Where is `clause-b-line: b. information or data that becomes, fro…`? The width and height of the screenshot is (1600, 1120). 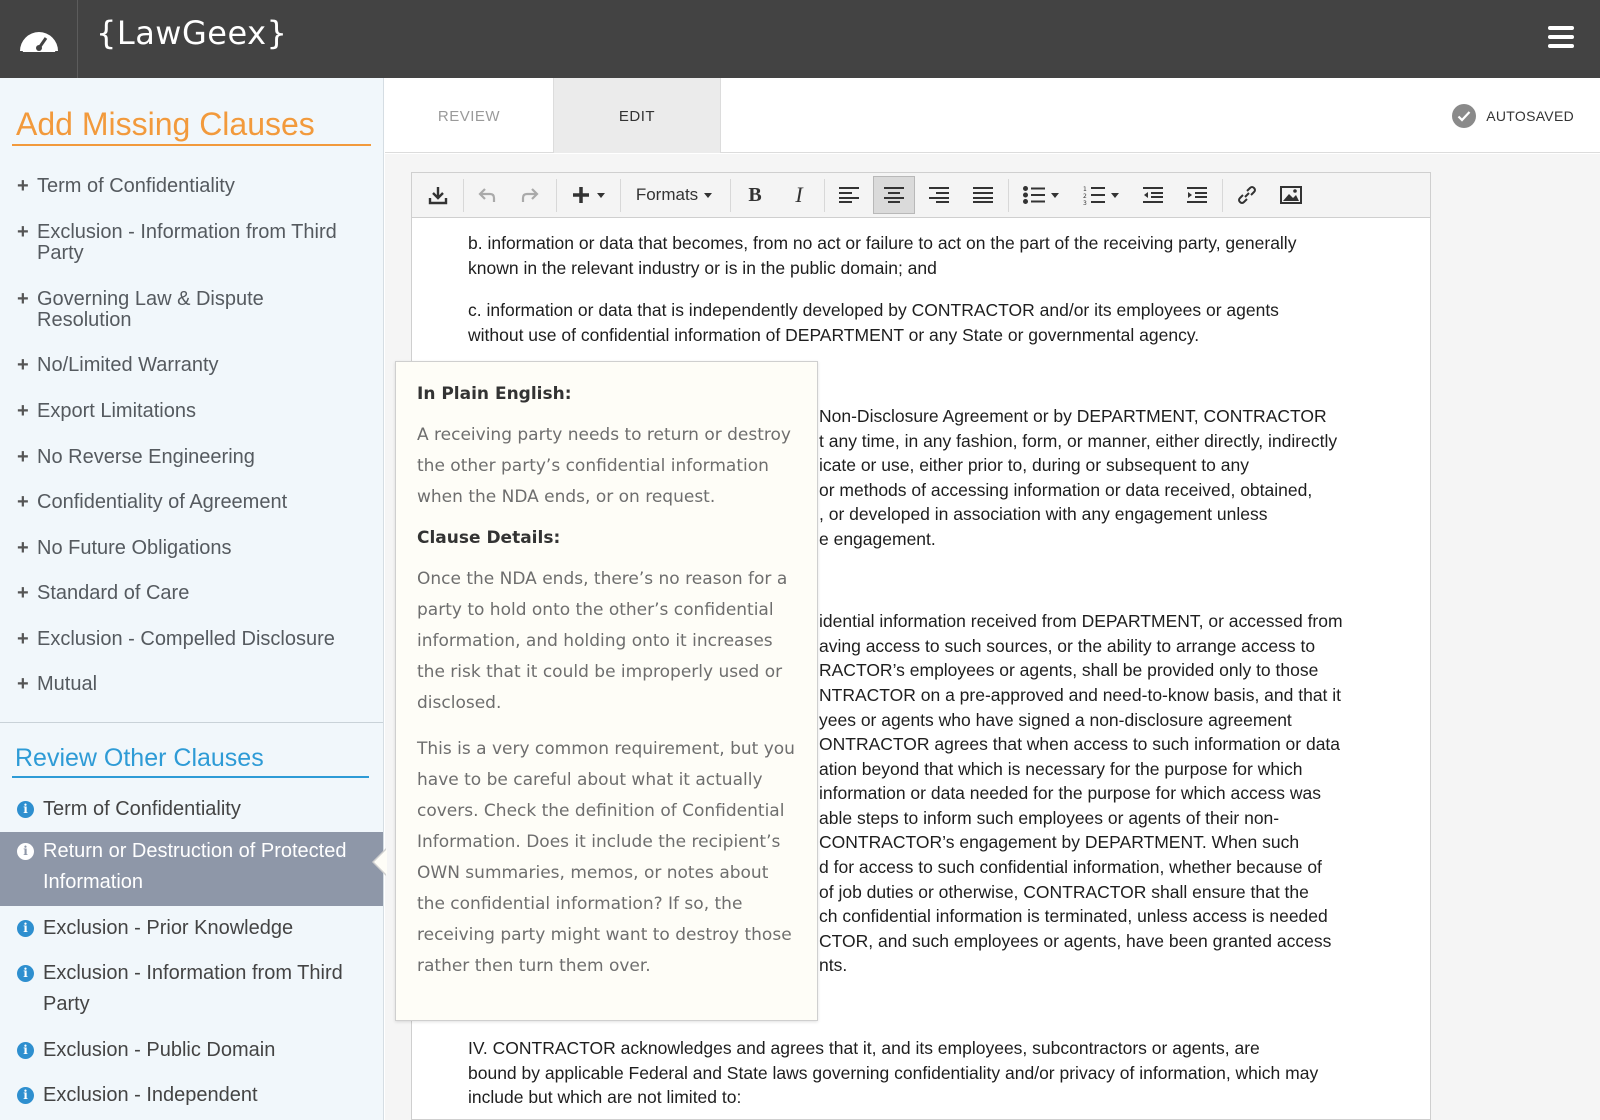 clause-b-line: b. information or data that becomes, fro… is located at coordinates (882, 243).